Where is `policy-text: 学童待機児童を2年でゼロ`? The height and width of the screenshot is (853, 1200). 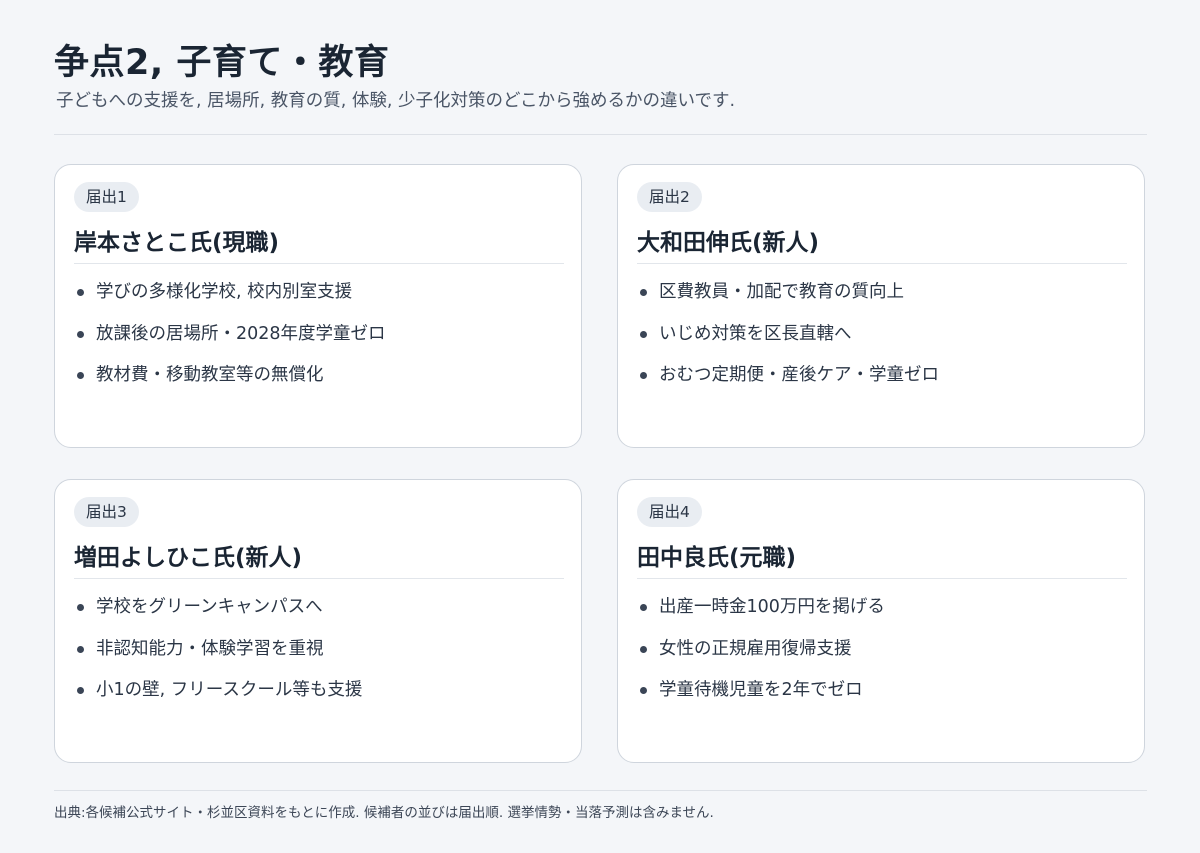 policy-text: 学童待機児童を2年でゼロ is located at coordinates (761, 690).